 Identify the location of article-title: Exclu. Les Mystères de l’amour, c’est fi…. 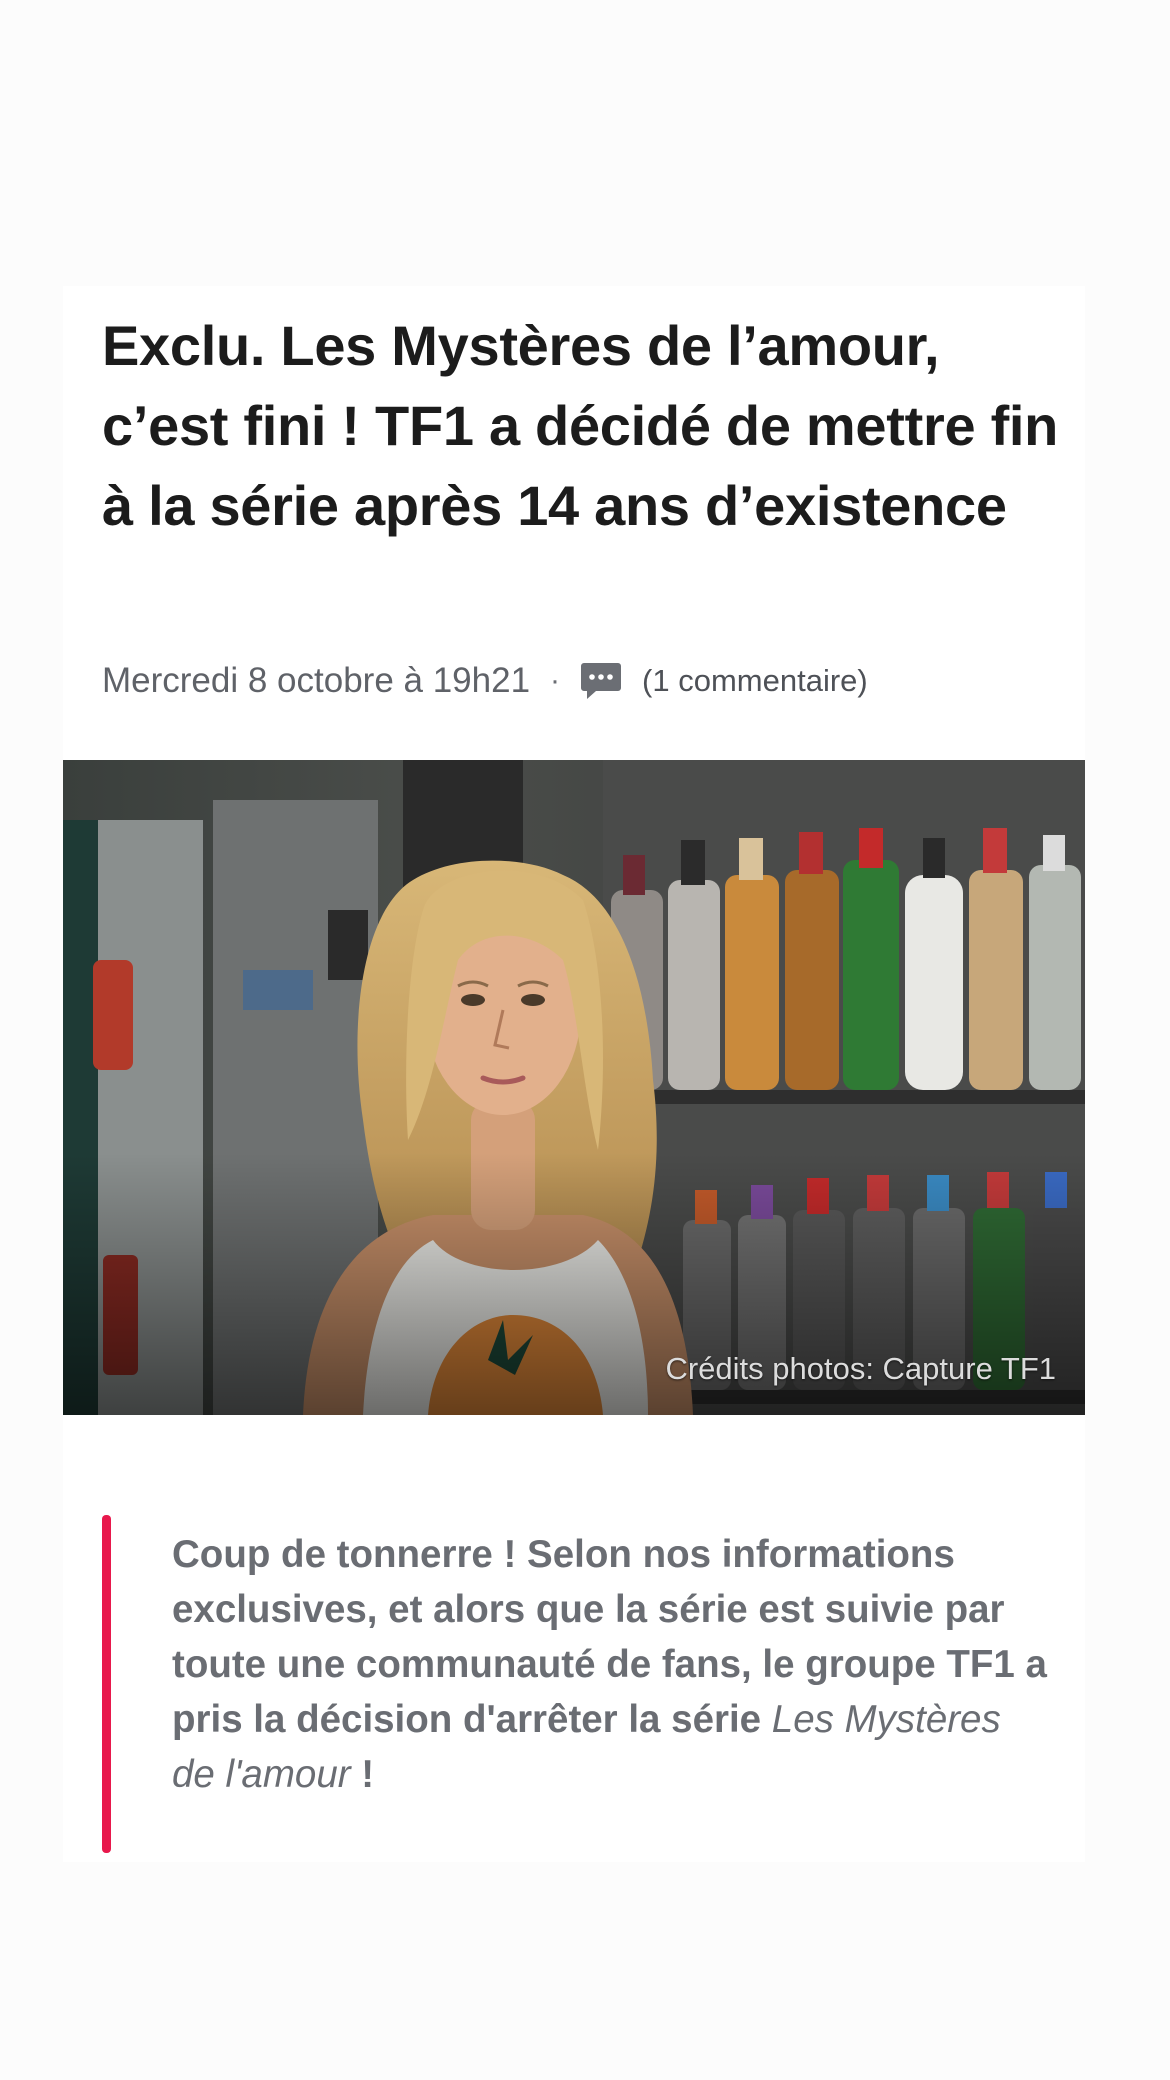
(582, 426).